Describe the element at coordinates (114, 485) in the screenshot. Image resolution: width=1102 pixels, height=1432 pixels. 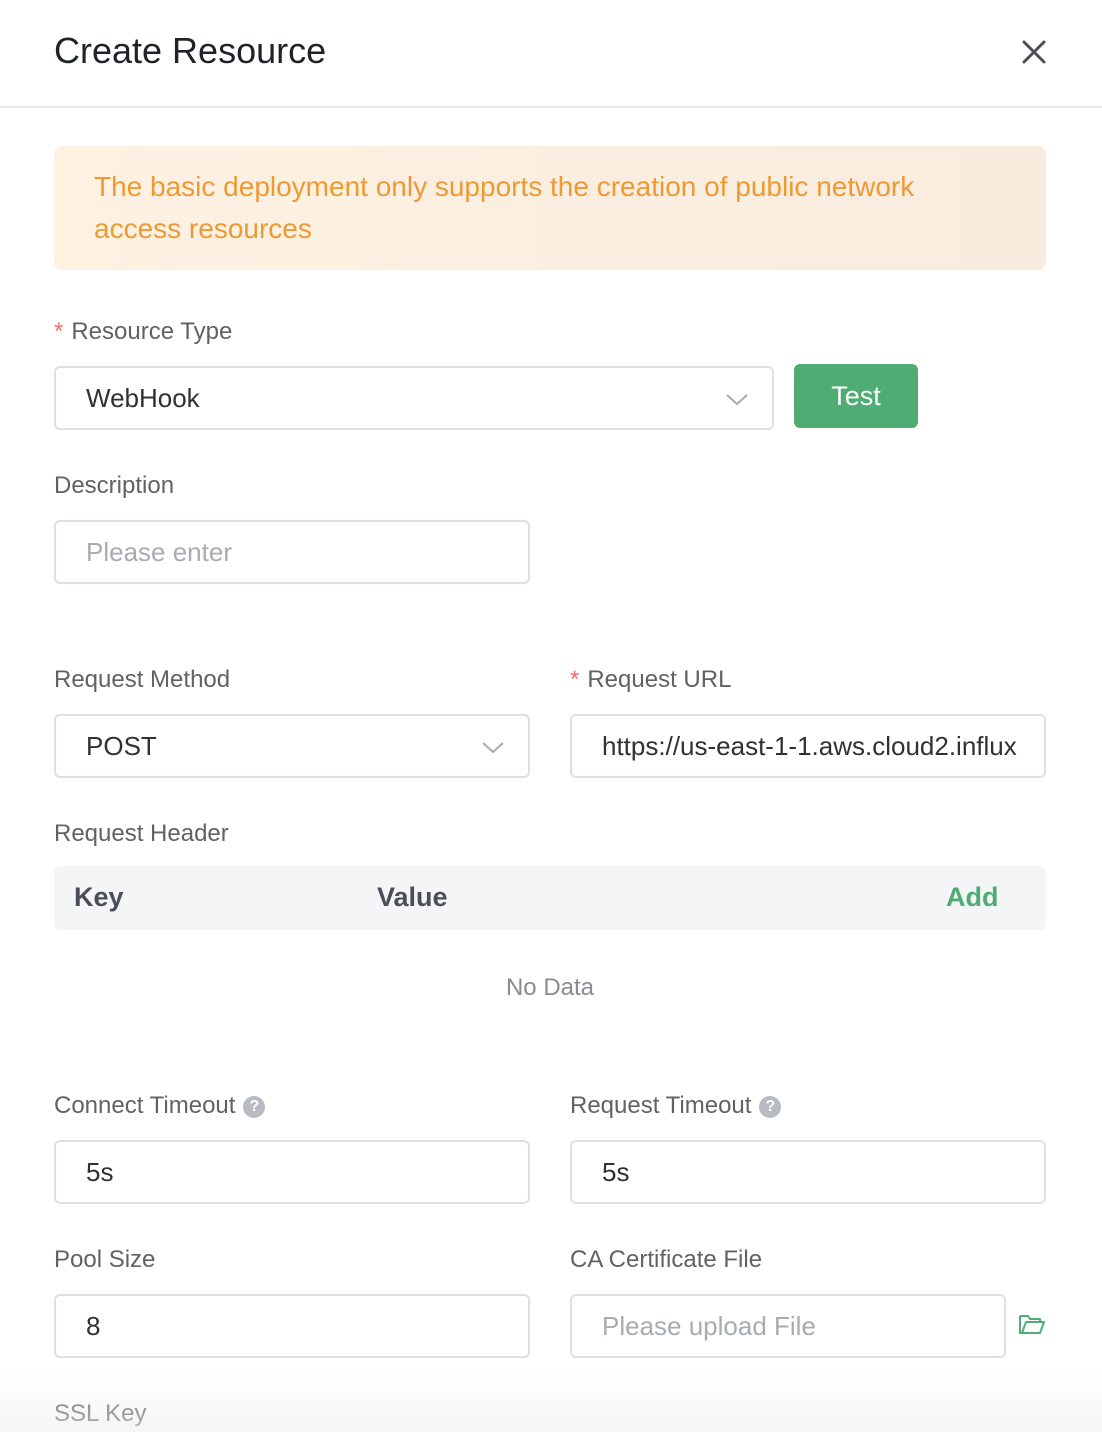
I see `description-label: Description` at that location.